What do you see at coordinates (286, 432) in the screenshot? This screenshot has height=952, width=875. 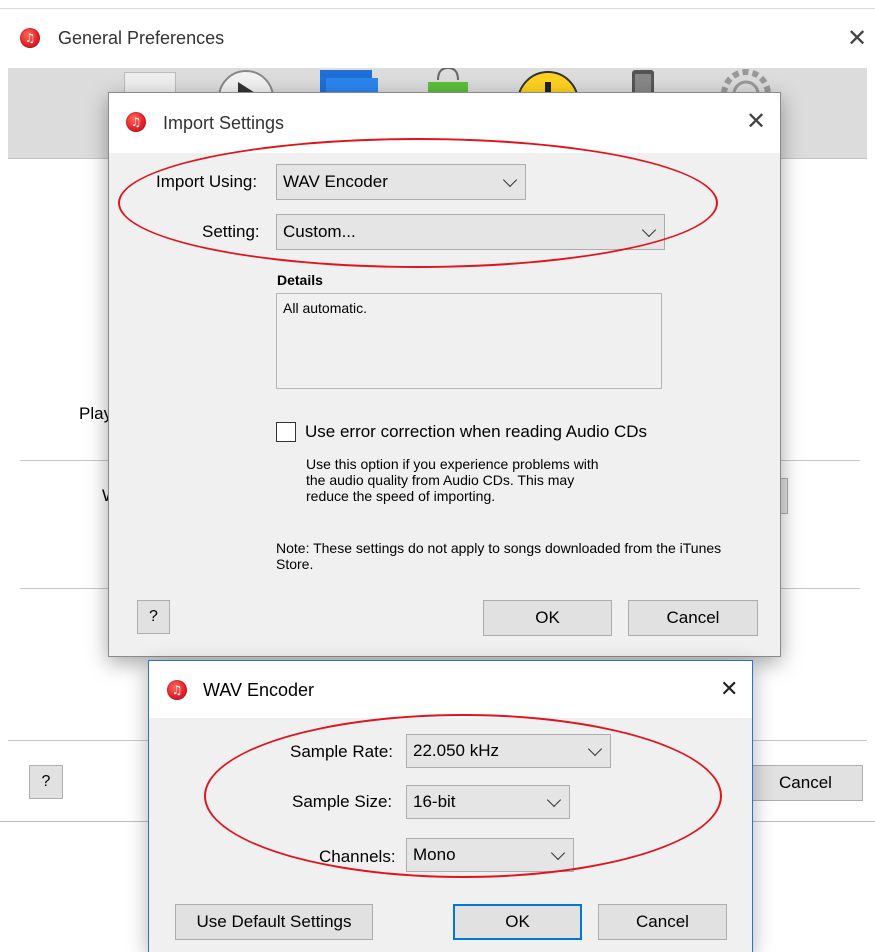 I see `error-correction-checkbox` at bounding box center [286, 432].